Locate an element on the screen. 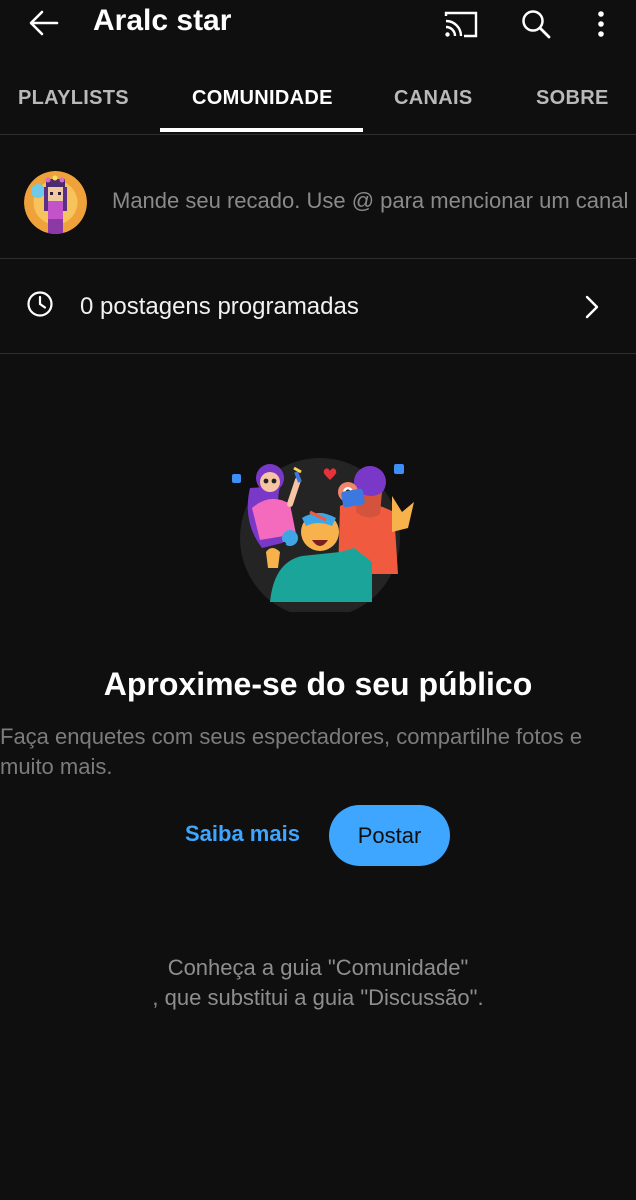  search-icon is located at coordinates (536, 24).